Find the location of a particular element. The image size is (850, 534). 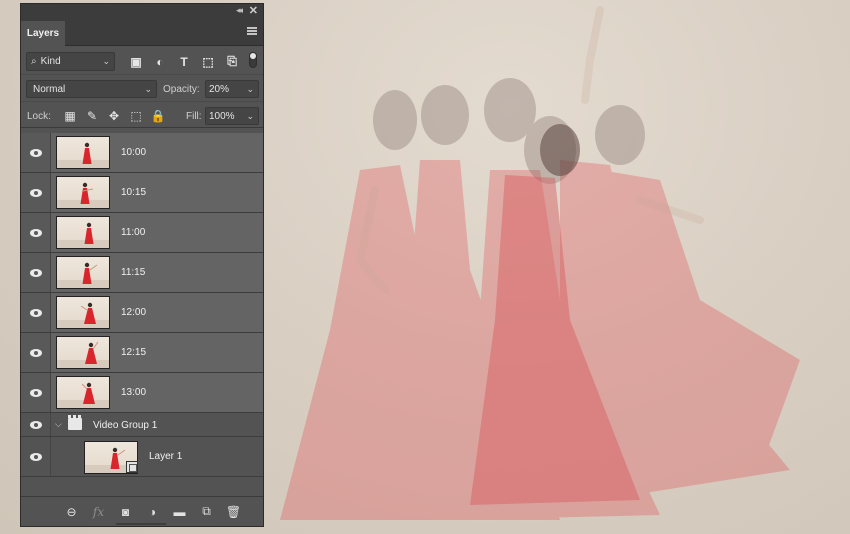

fill-value: 100% is located at coordinates (222, 116).